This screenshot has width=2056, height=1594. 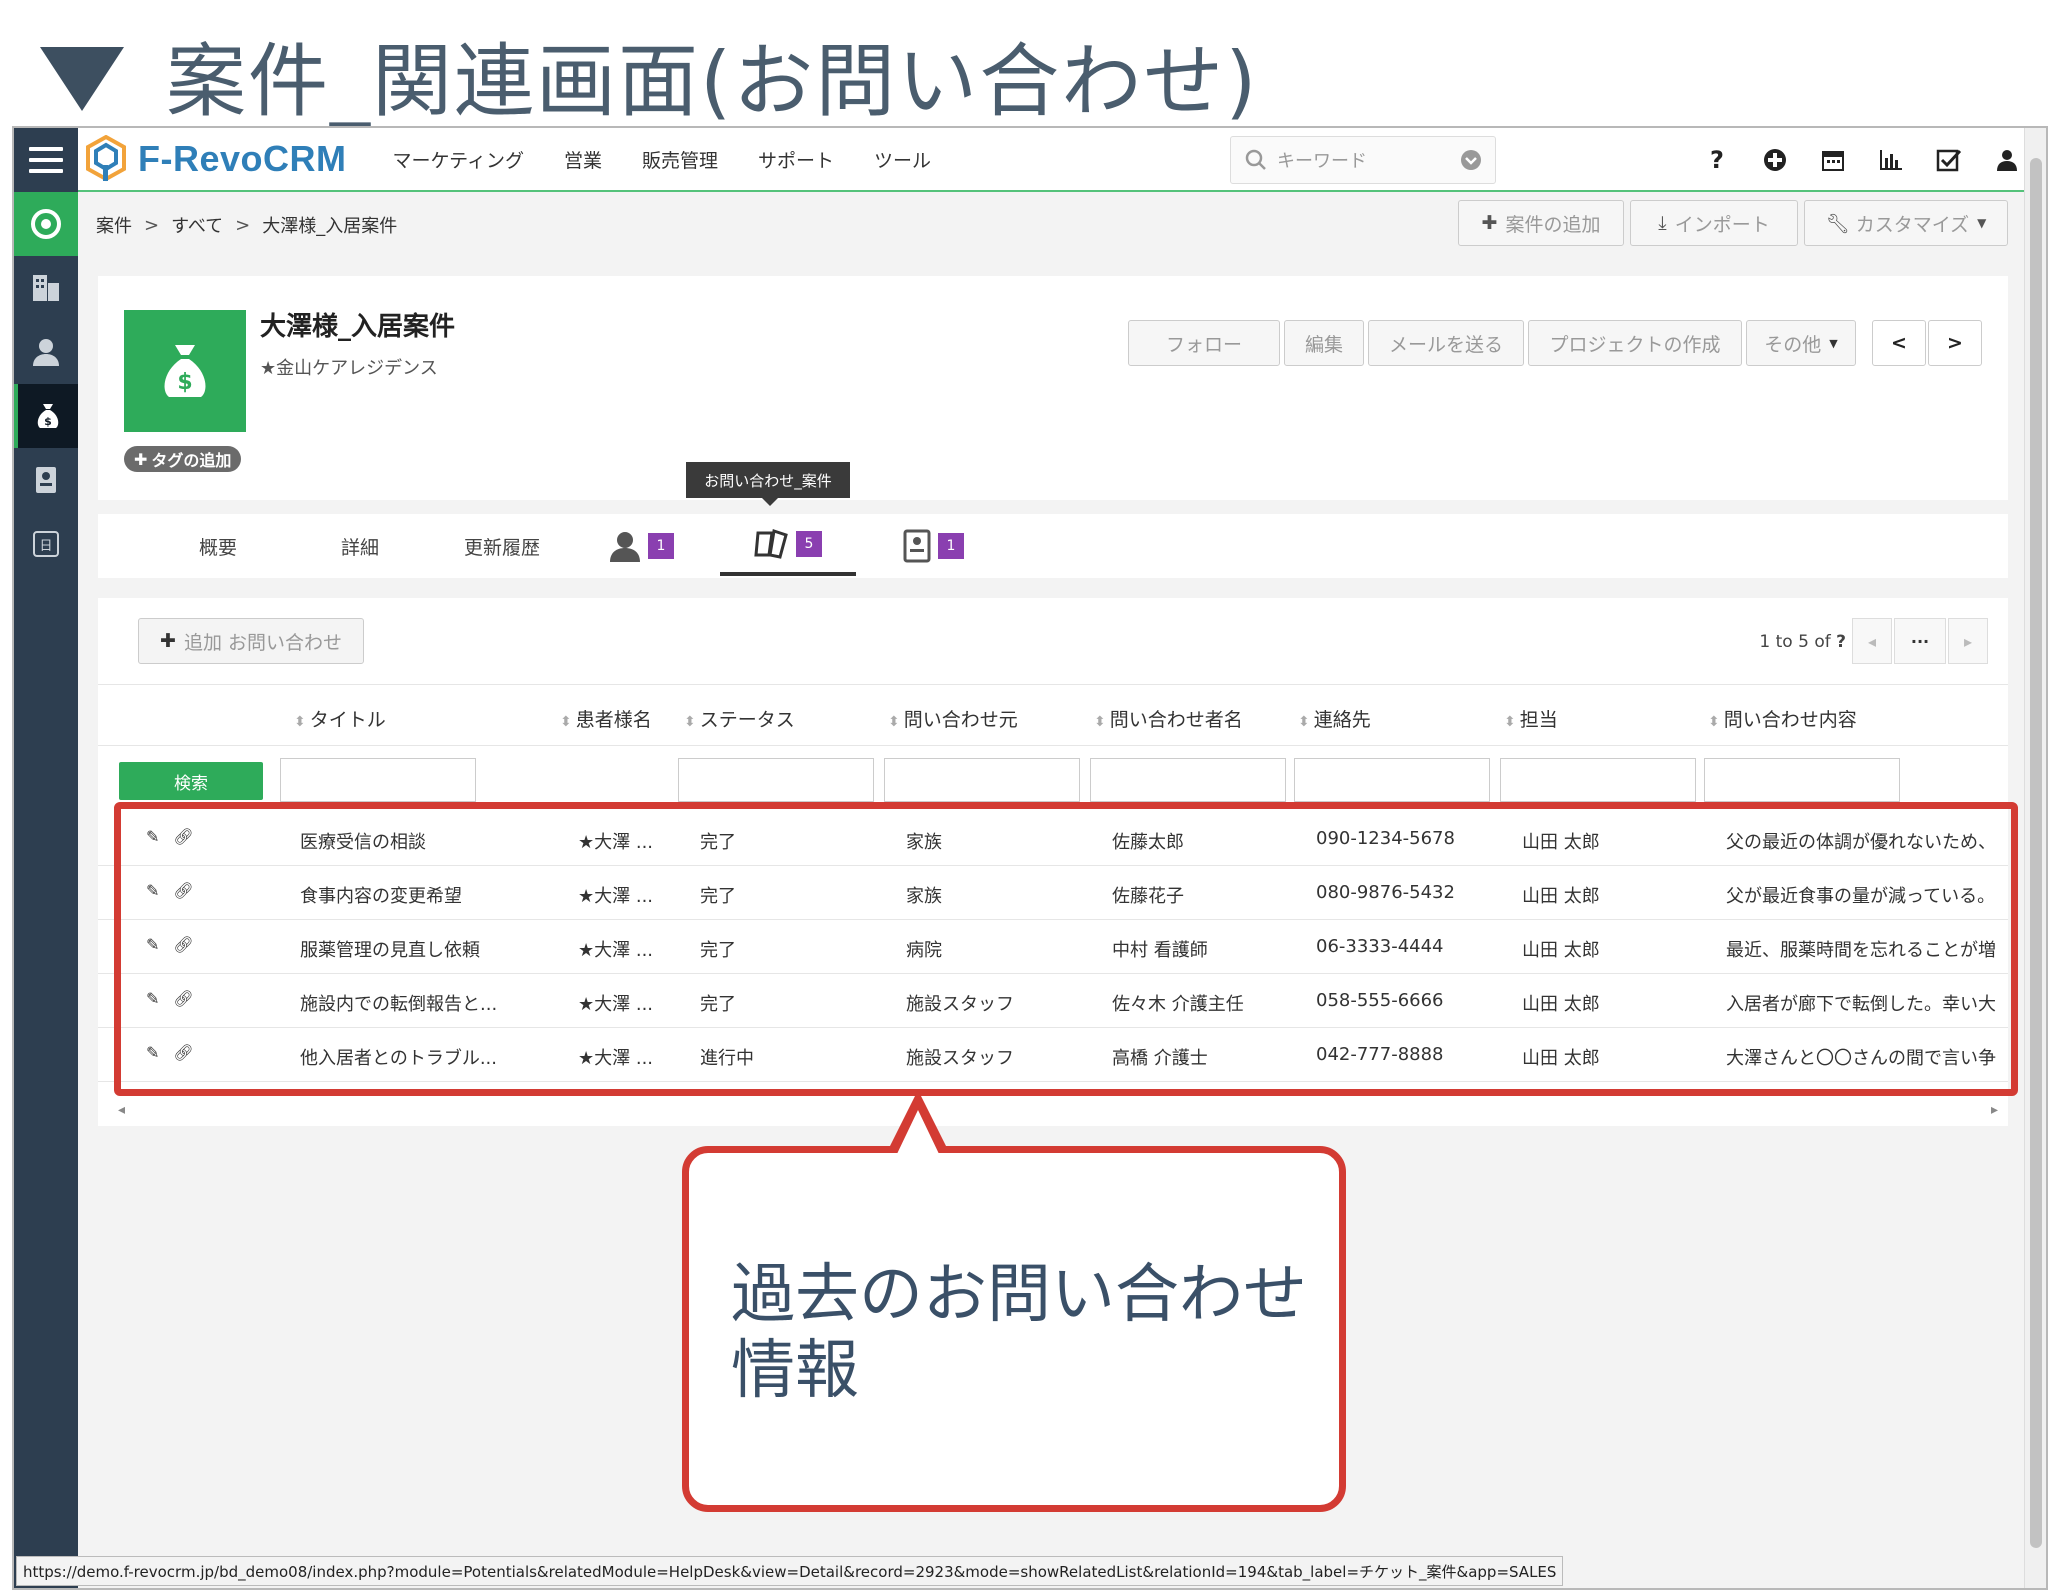 I want to click on add-potential-button: ✚ 案件の追加, so click(x=1541, y=223).